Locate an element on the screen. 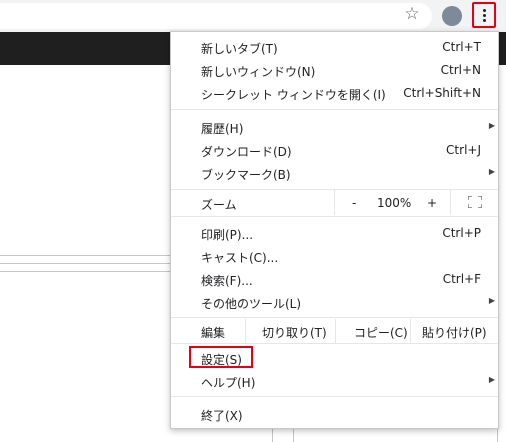  paste-button: 貼り付け(P) is located at coordinates (454, 332).